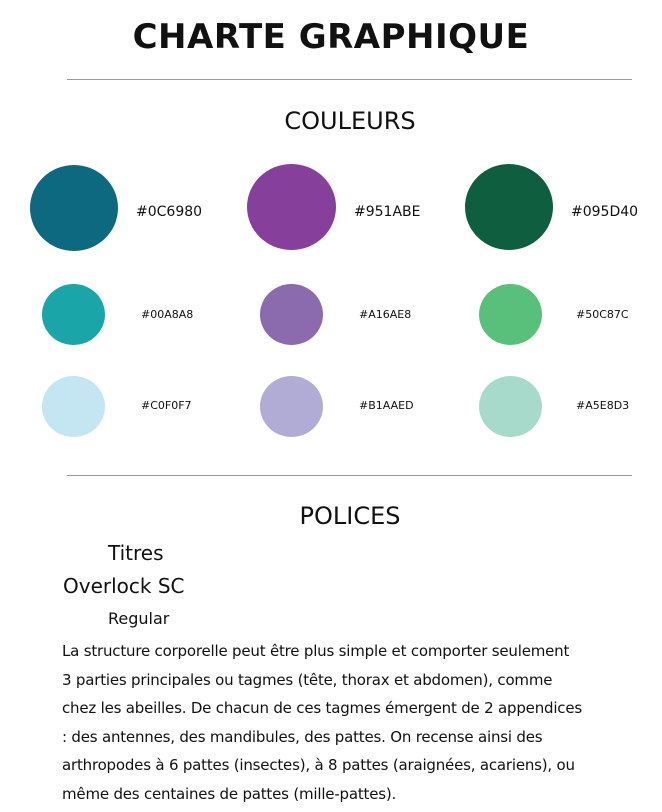 The height and width of the screenshot is (812, 662). I want to click on fonts-section-title: POLICES, so click(350, 516).